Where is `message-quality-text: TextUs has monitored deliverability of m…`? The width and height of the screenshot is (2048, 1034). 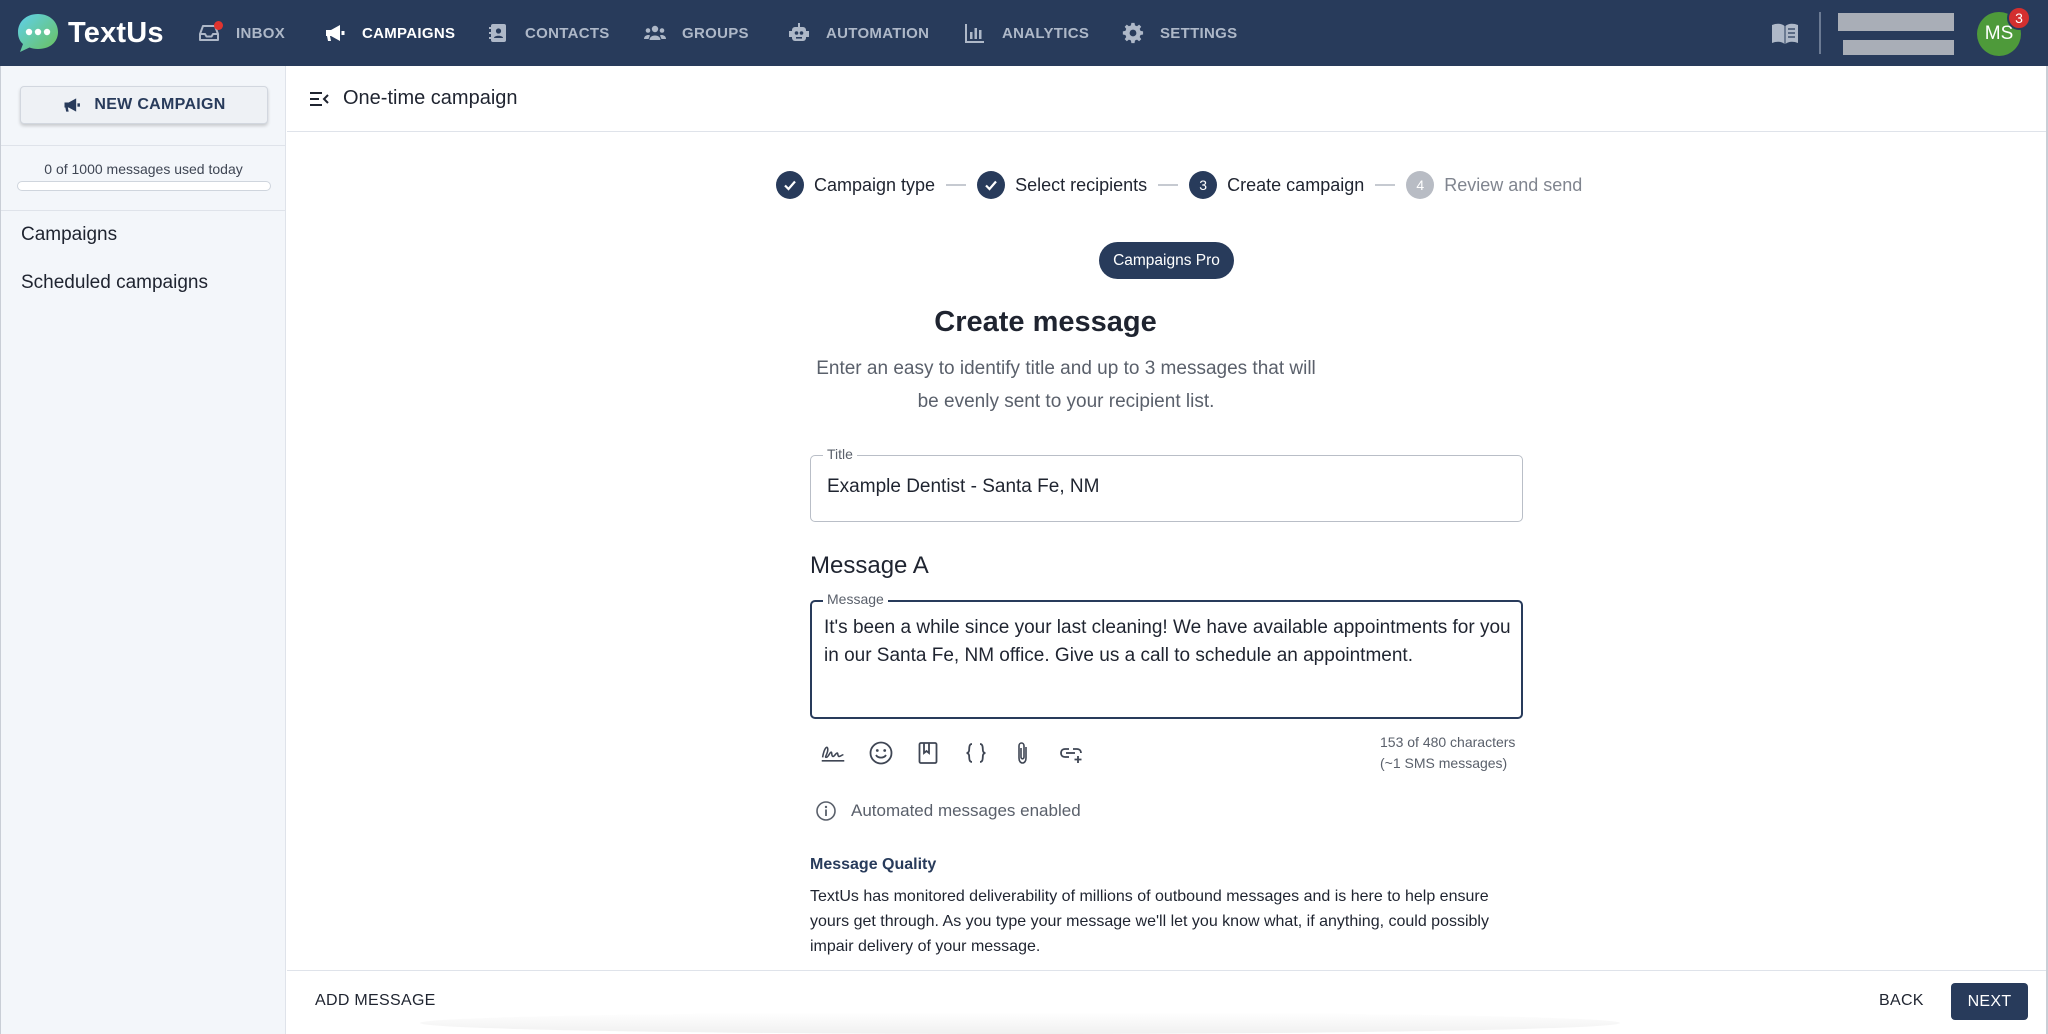 message-quality-text: TextUs has monitored deliverability of m… is located at coordinates (1149, 921).